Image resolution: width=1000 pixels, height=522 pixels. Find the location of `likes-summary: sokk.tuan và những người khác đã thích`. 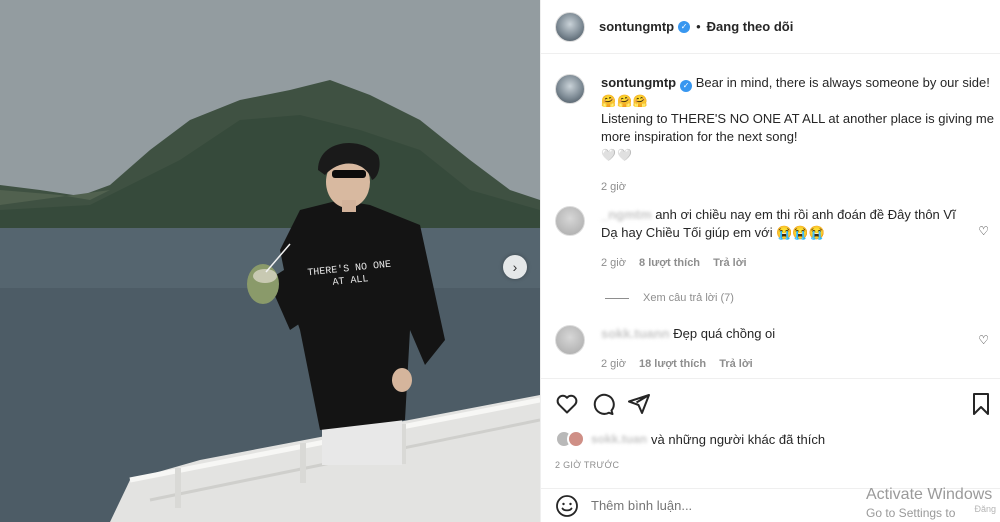

likes-summary: sokk.tuan và những người khác đã thích is located at coordinates (690, 439).